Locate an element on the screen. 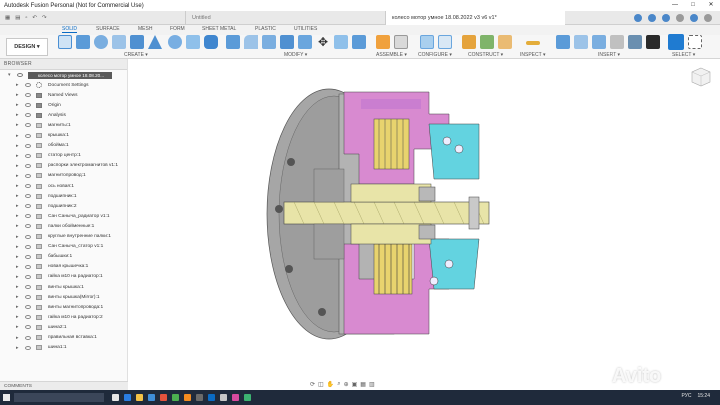  notifications-icon is located at coordinates (680, 17).